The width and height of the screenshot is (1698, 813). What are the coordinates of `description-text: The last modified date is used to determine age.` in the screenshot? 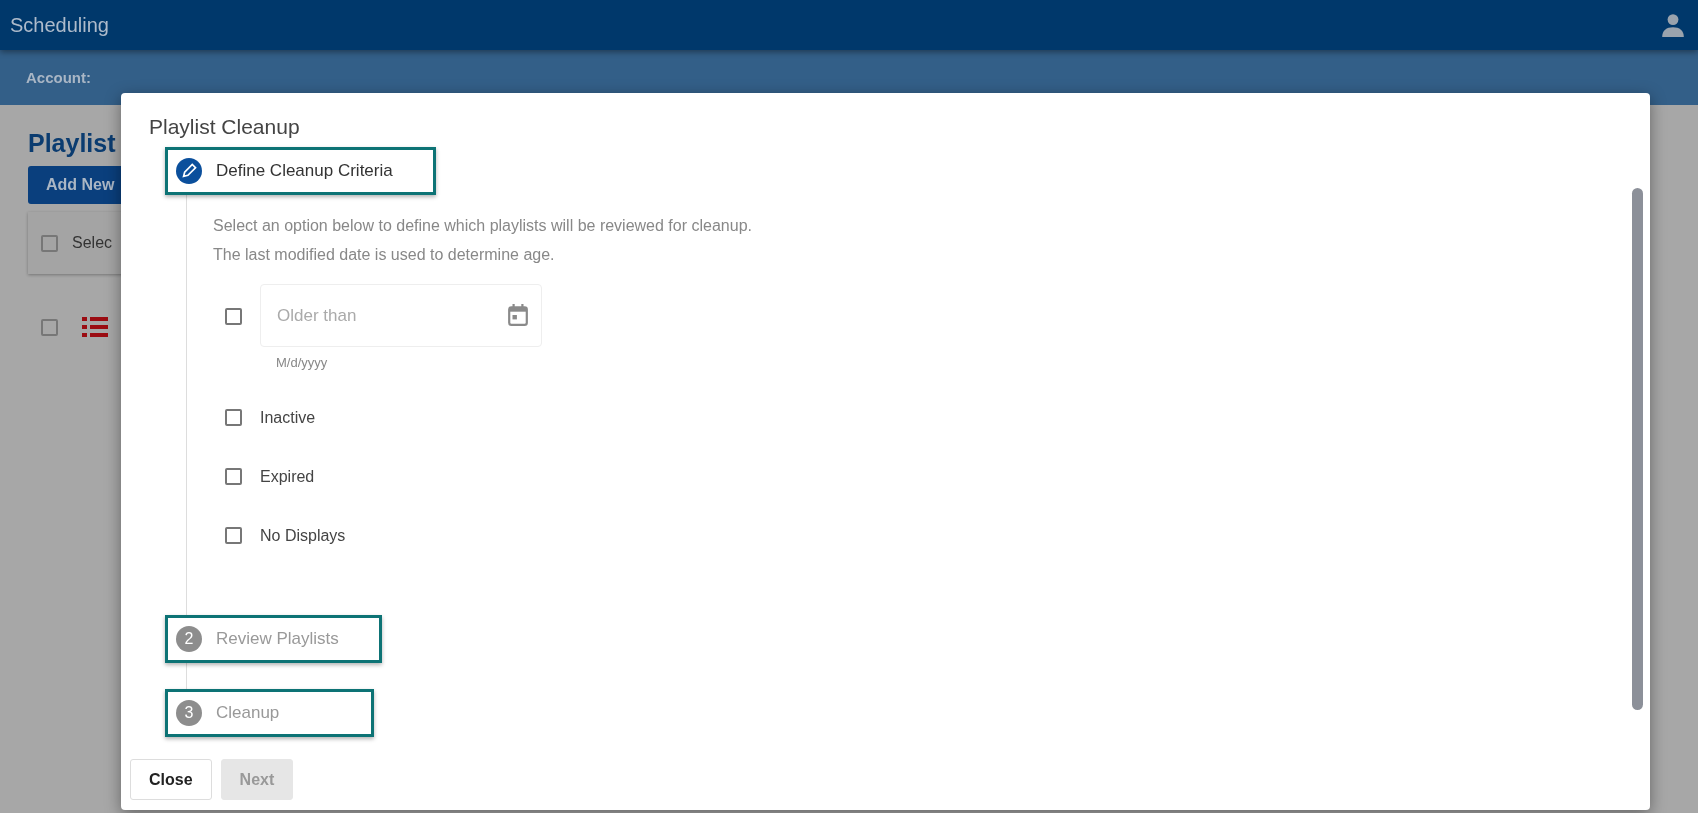 It's located at (384, 255).